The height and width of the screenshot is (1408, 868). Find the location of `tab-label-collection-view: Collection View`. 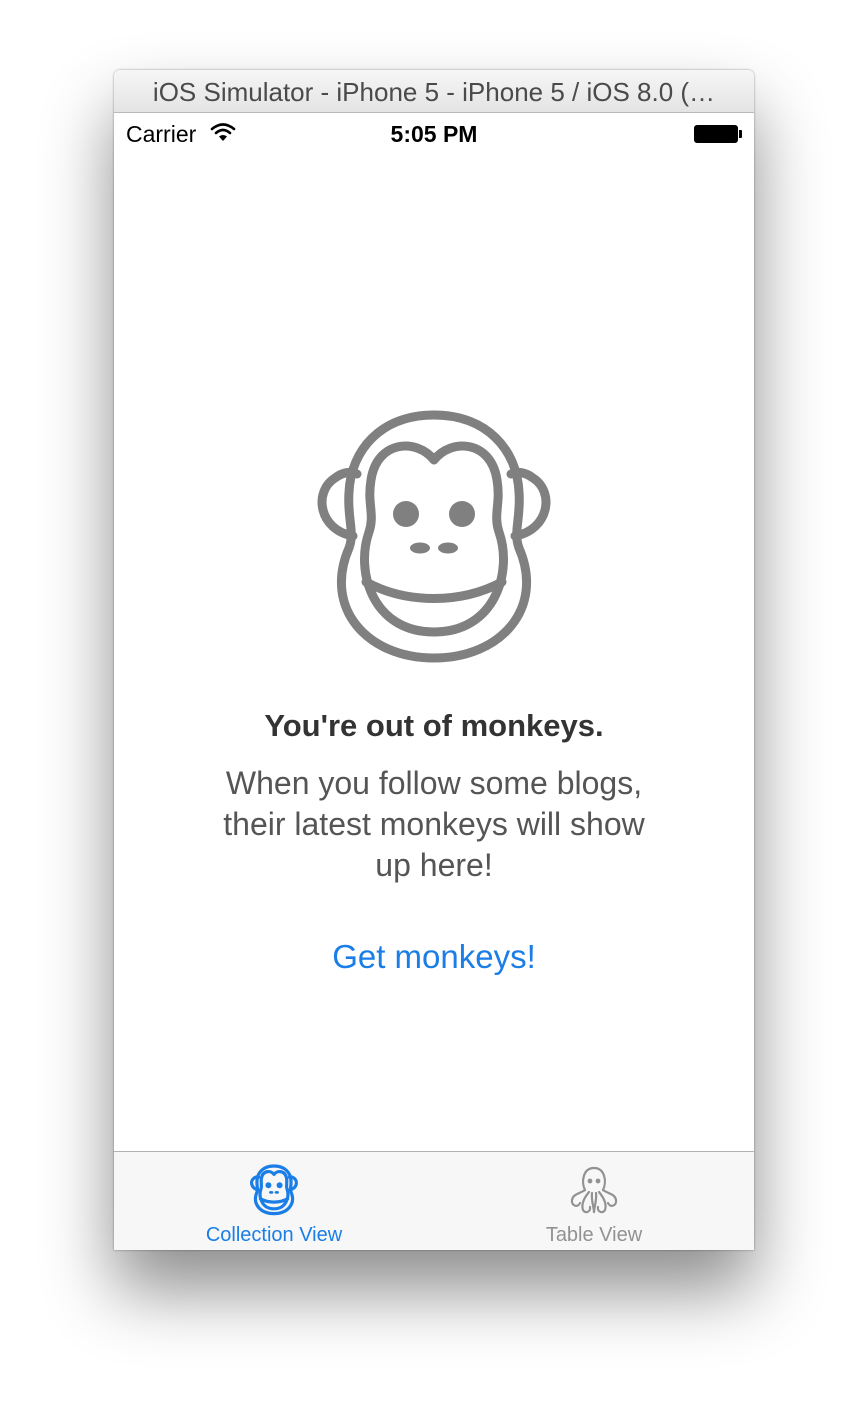

tab-label-collection-view: Collection View is located at coordinates (274, 1235).